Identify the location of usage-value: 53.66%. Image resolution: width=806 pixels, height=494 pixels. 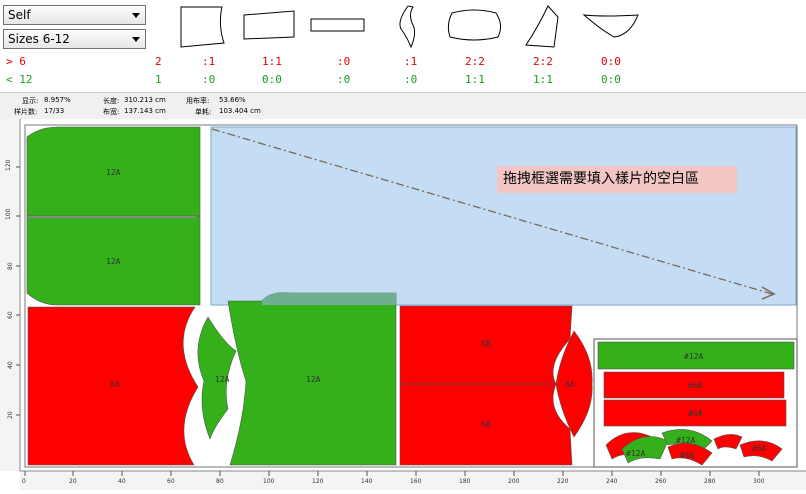
(232, 100).